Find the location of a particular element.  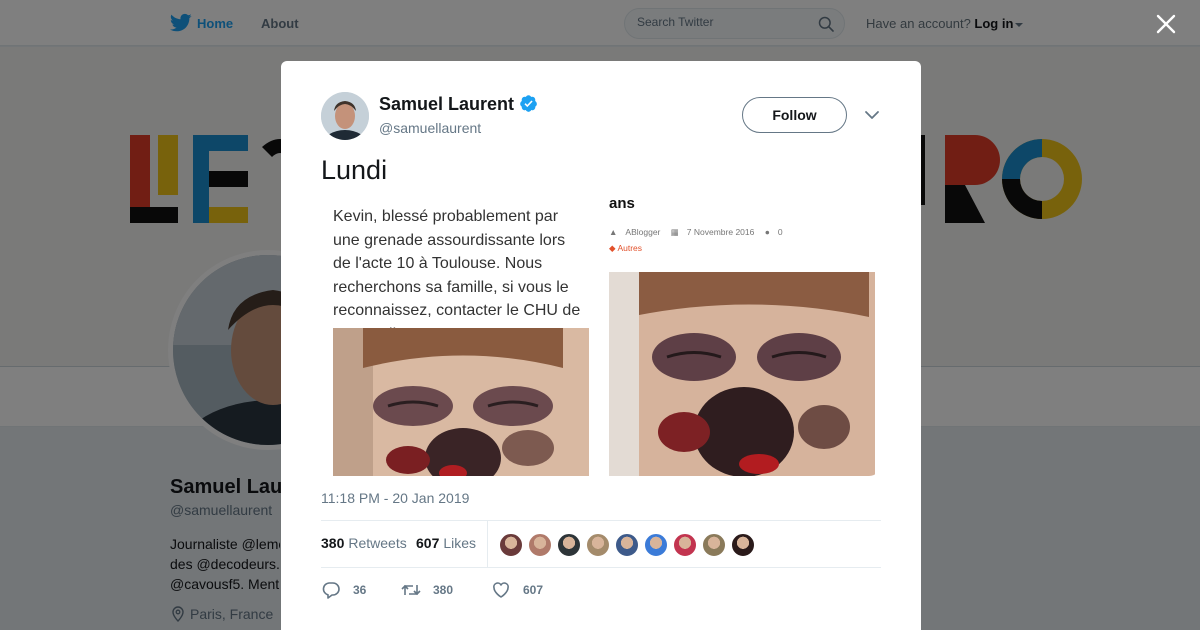

tweet-actions: 36 380 607 is located at coordinates (521, 590).